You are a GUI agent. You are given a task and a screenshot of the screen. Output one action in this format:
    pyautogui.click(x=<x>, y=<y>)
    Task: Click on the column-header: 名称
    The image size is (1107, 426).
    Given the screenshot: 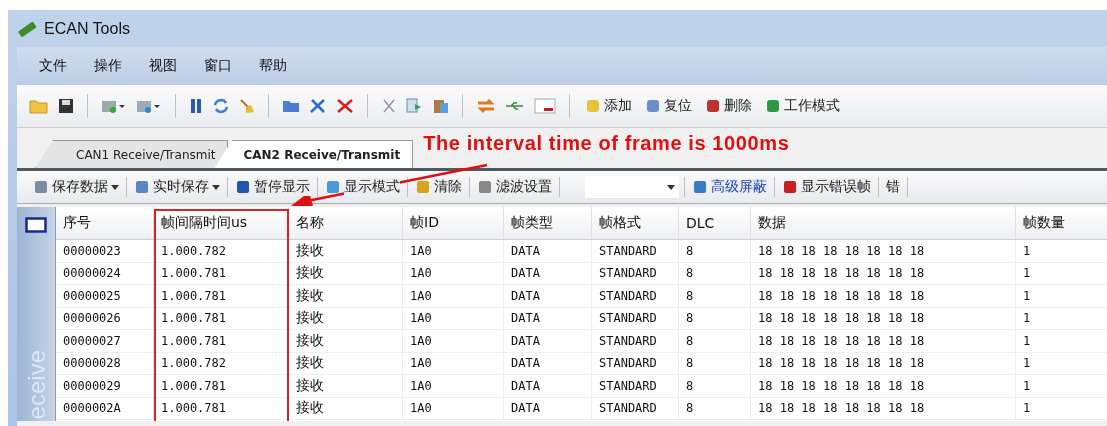 What is the action you would take?
    pyautogui.click(x=346, y=223)
    